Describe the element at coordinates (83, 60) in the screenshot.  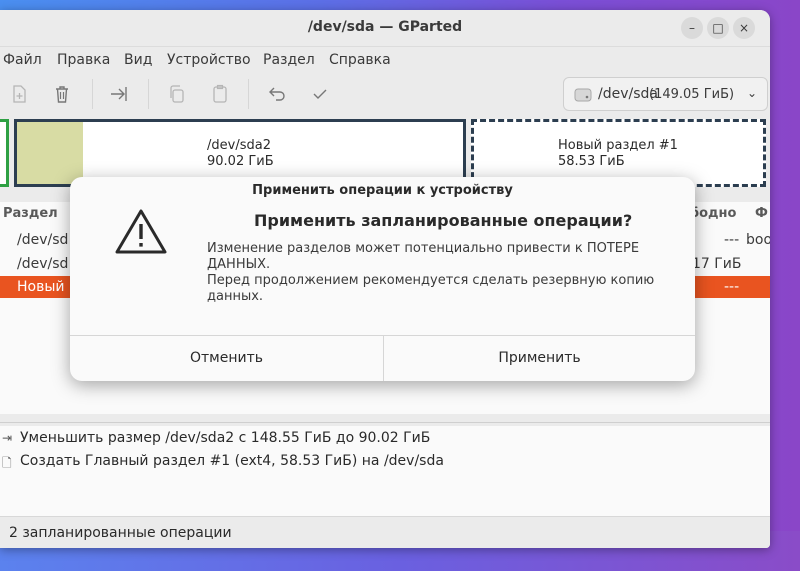
I see `menu-edit: Правка` at that location.